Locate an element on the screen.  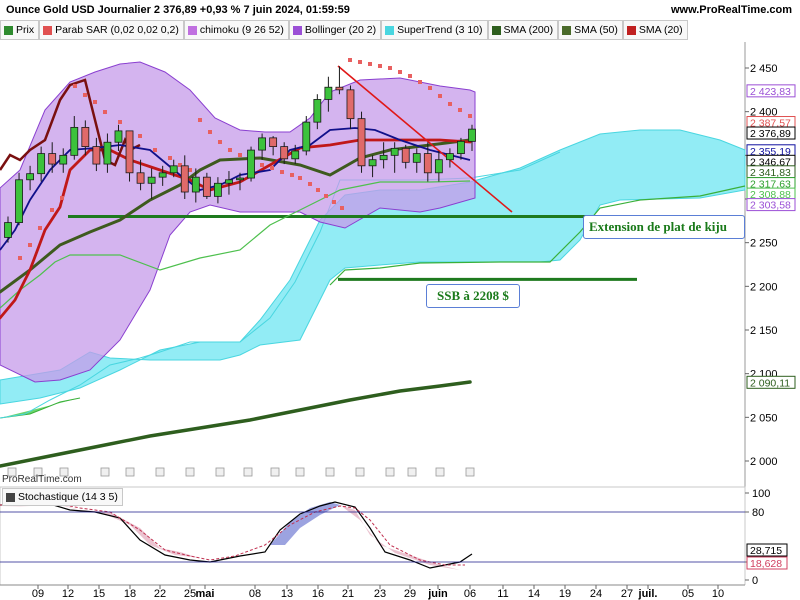
annotation-ssb-text: SSB à 2208 $ is located at coordinates (473, 295).